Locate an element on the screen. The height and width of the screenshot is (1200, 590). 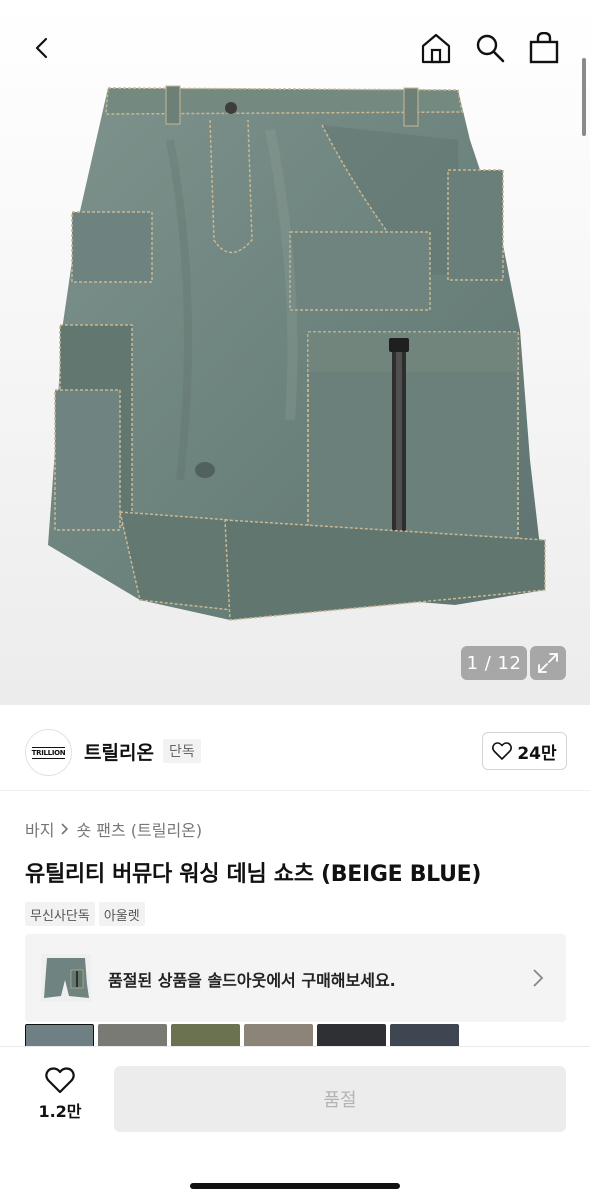
cart-button is located at coordinates (544, 48).